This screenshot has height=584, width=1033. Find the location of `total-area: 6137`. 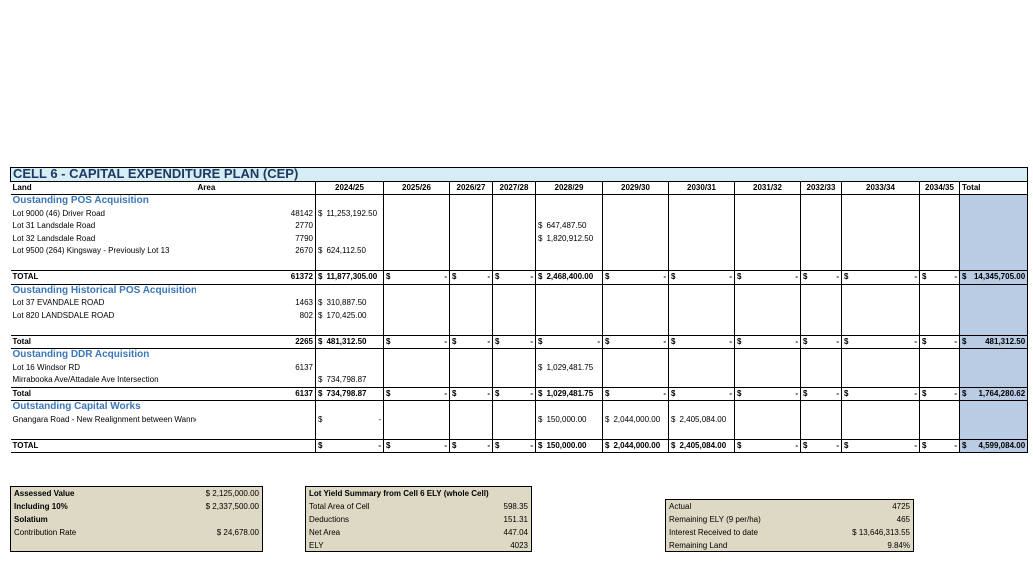

total-area: 6137 is located at coordinates (255, 393).